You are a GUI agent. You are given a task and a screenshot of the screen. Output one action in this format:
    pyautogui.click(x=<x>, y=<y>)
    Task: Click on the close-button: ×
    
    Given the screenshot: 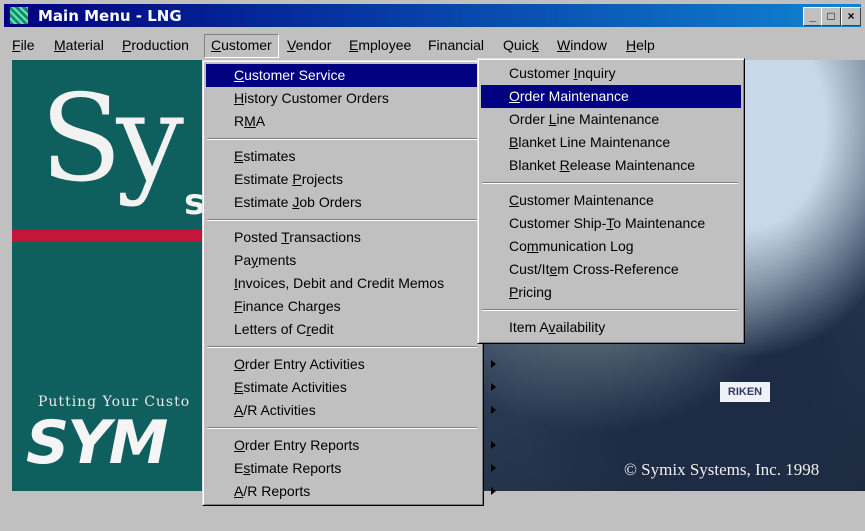 What is the action you would take?
    pyautogui.click(x=851, y=16)
    